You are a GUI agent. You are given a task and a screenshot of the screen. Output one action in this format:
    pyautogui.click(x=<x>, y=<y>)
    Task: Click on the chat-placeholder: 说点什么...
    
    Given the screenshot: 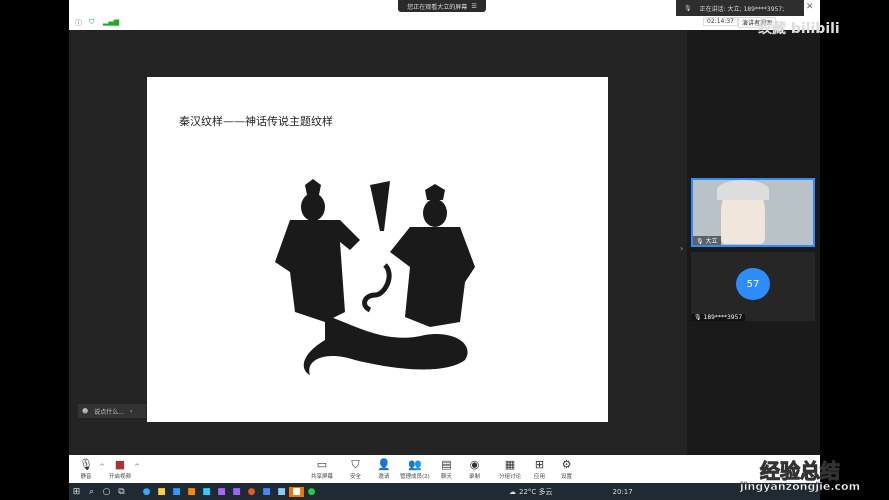 What is the action you would take?
    pyautogui.click(x=109, y=412)
    